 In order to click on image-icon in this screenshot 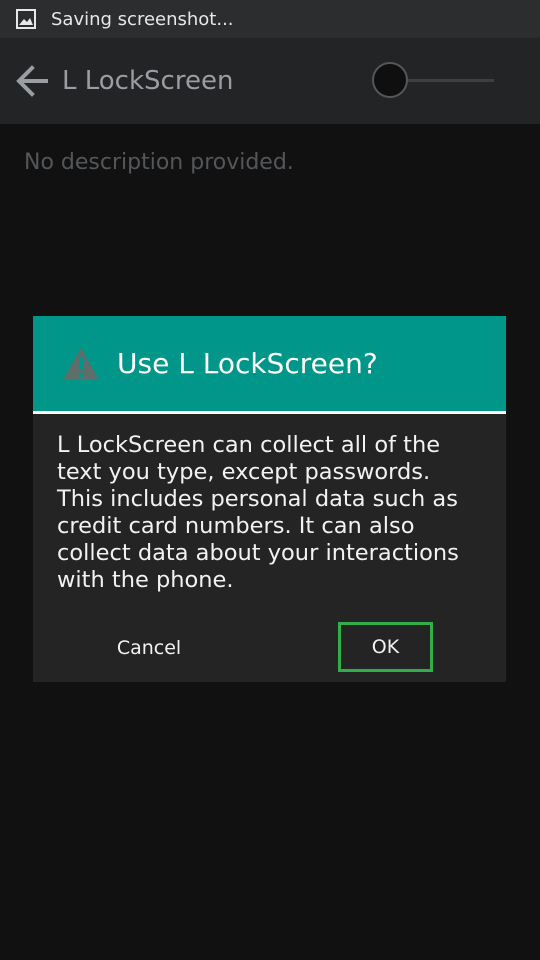, I will do `click(26, 19)`.